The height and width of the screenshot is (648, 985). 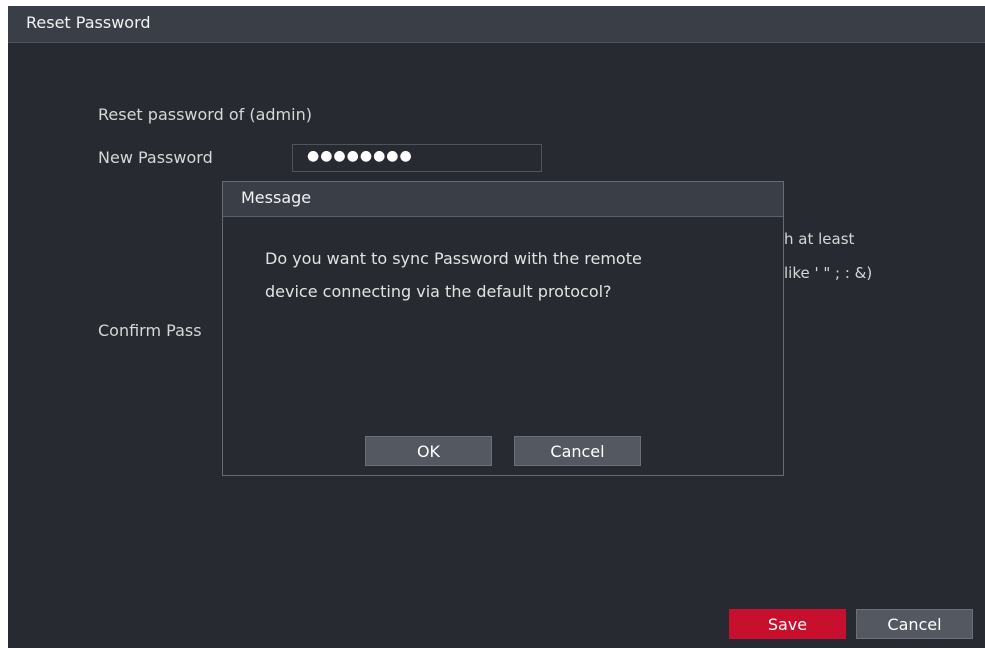 I want to click on new-password-value: ●●●●●●●●, so click(x=360, y=156).